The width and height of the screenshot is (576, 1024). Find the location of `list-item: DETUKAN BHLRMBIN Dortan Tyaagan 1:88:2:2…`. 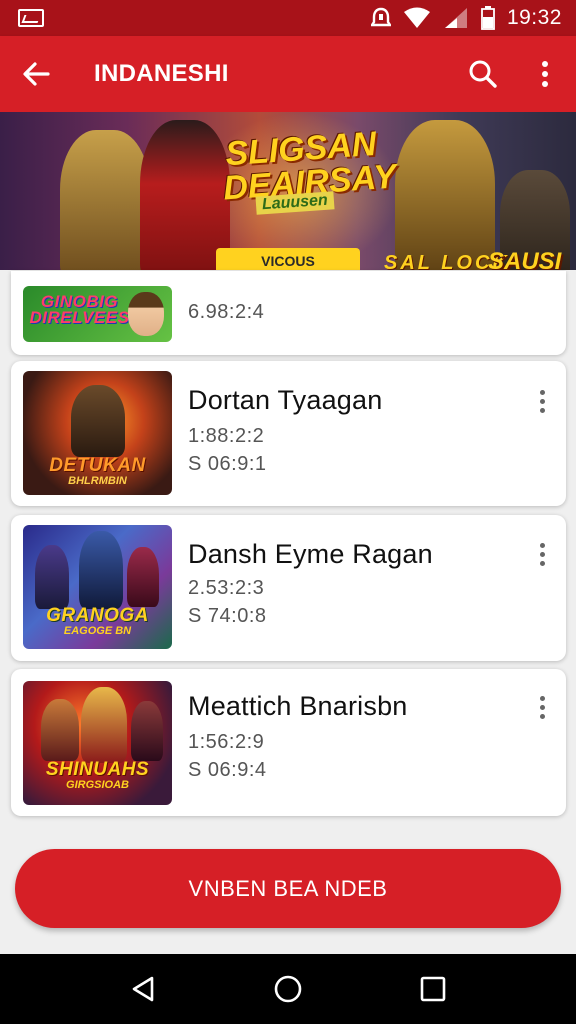

list-item: DETUKAN BHLRMBIN Dortan Tyaagan 1:88:2:2… is located at coordinates (288, 433).